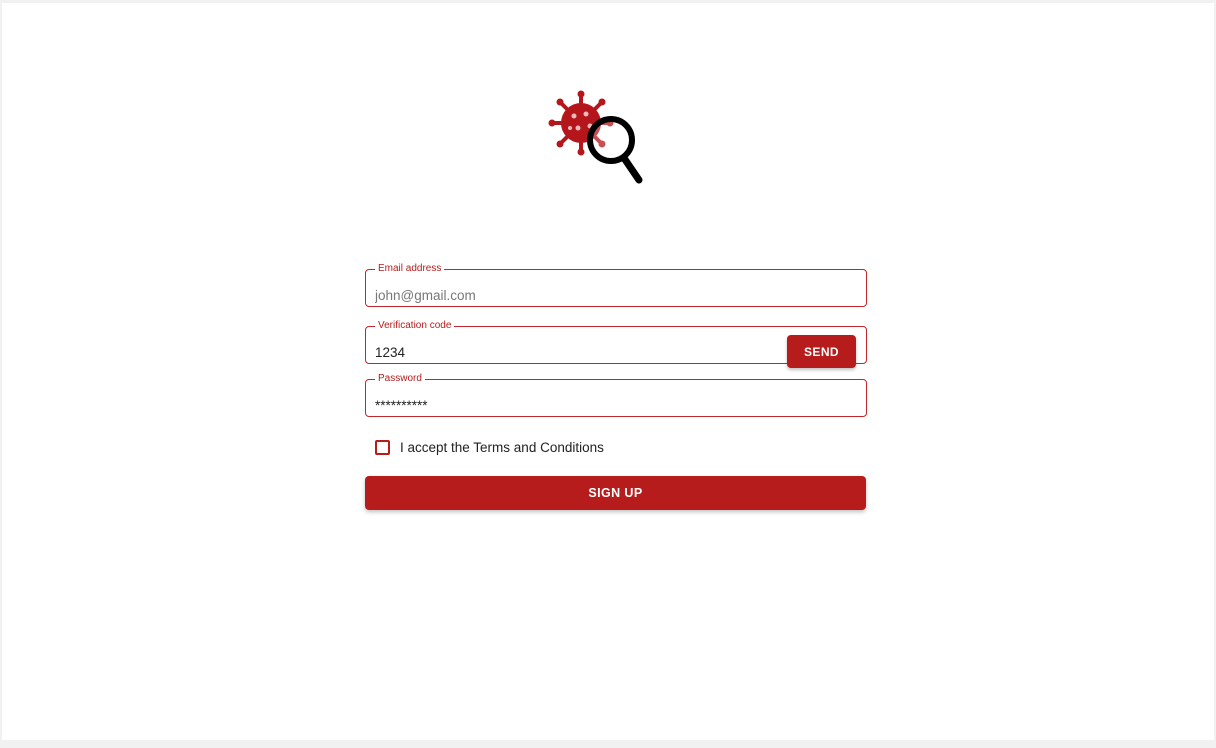  Describe the element at coordinates (410, 268) in the screenshot. I see `email-label: Email address` at that location.